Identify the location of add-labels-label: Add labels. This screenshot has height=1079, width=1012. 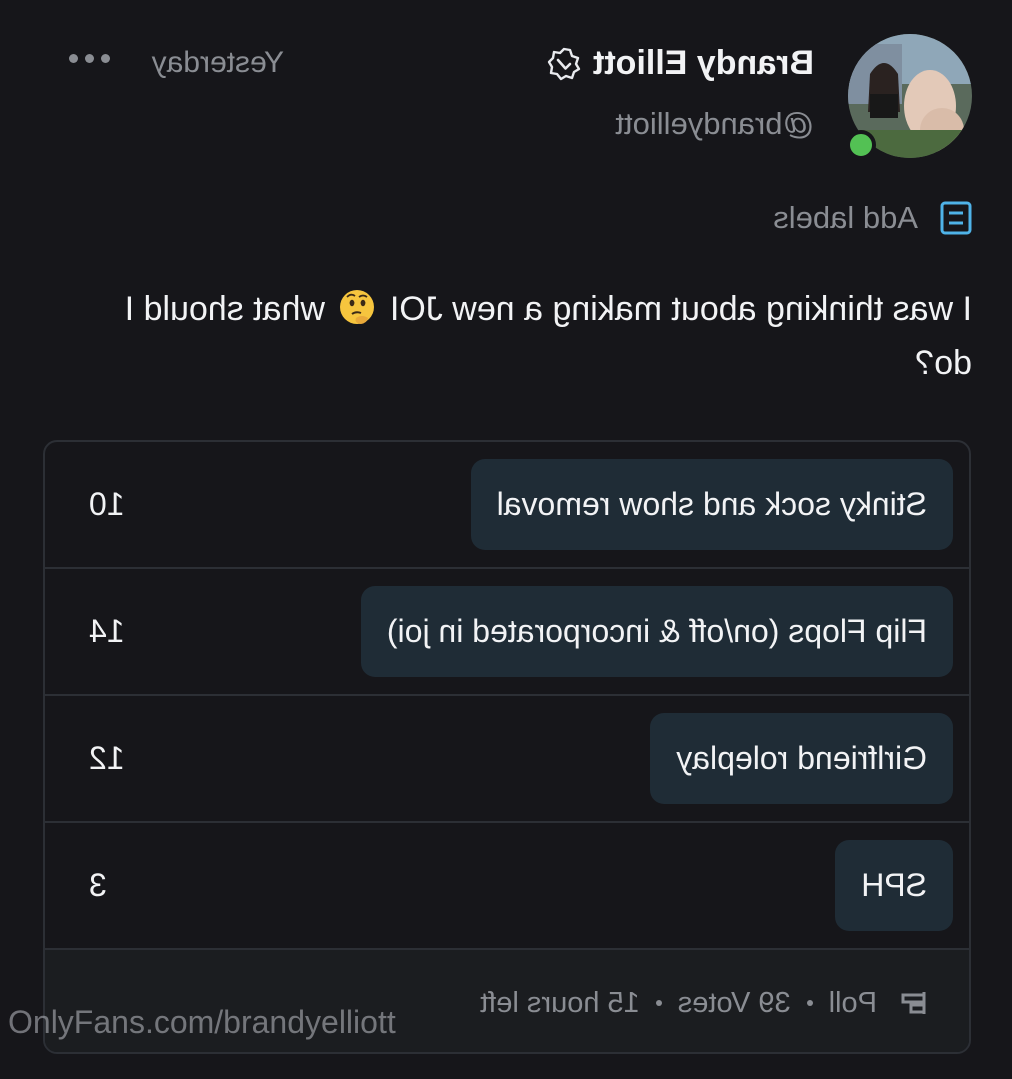
(845, 217).